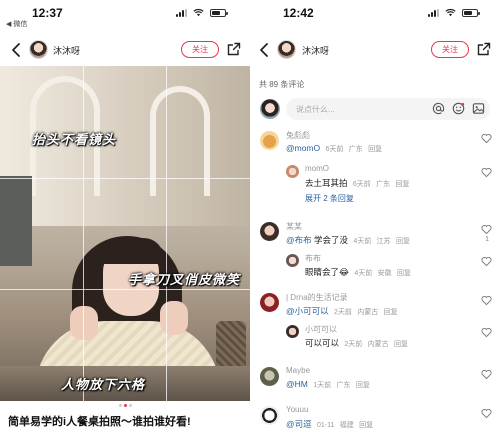  Describe the element at coordinates (361, 184) in the screenshot. I see `comment-time: 6天前` at that location.